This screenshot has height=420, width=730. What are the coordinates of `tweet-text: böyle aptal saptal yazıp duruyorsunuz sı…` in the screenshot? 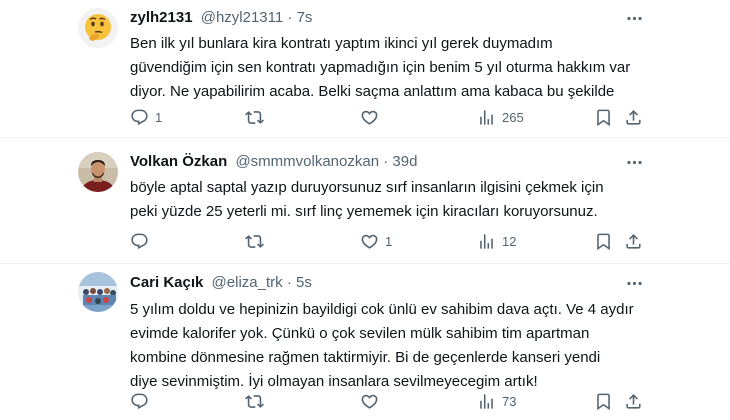 It's located at (380, 200).